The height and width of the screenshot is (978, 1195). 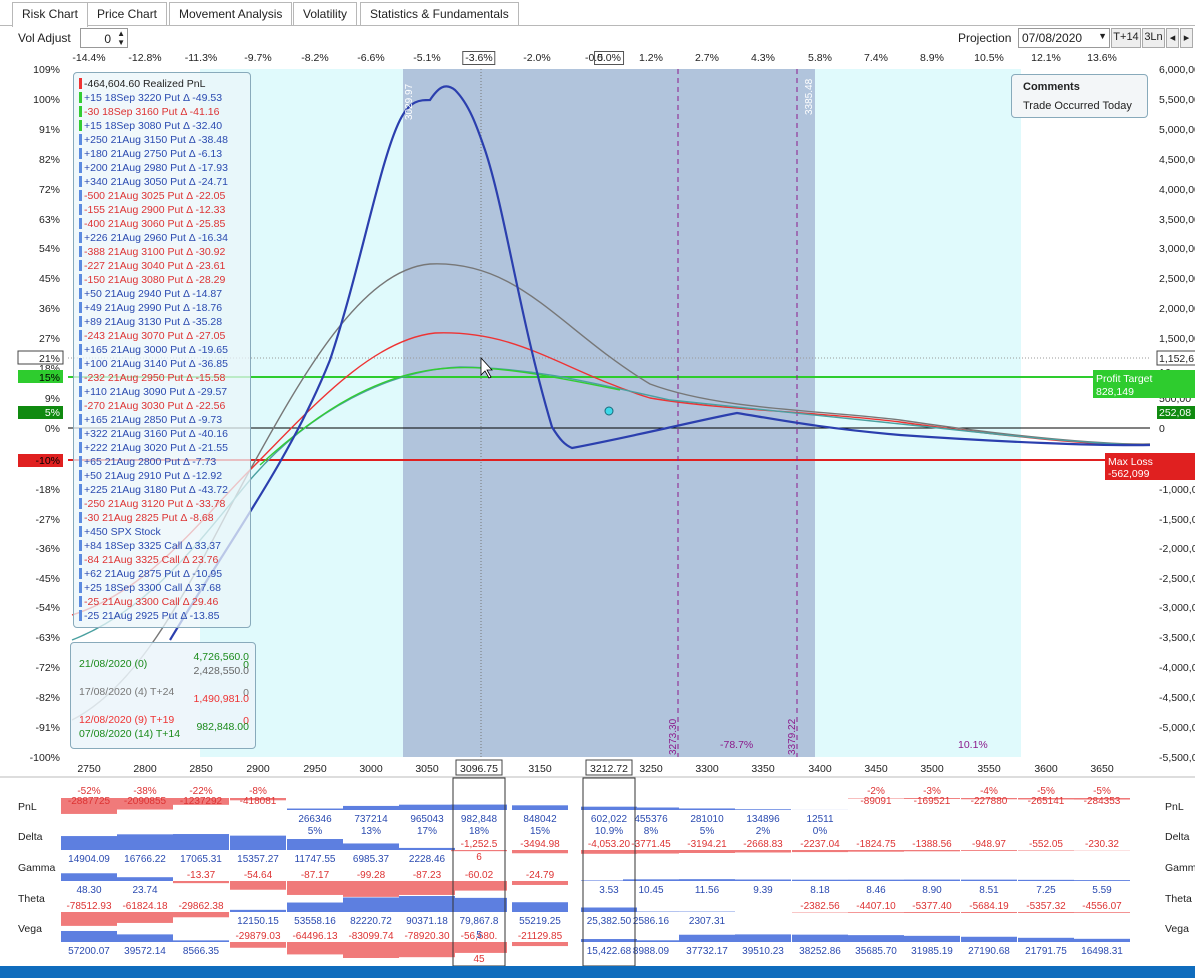 I want to click on legend-row: -400 21Aug 3060 Put Δ -25.85, so click(x=152, y=225).